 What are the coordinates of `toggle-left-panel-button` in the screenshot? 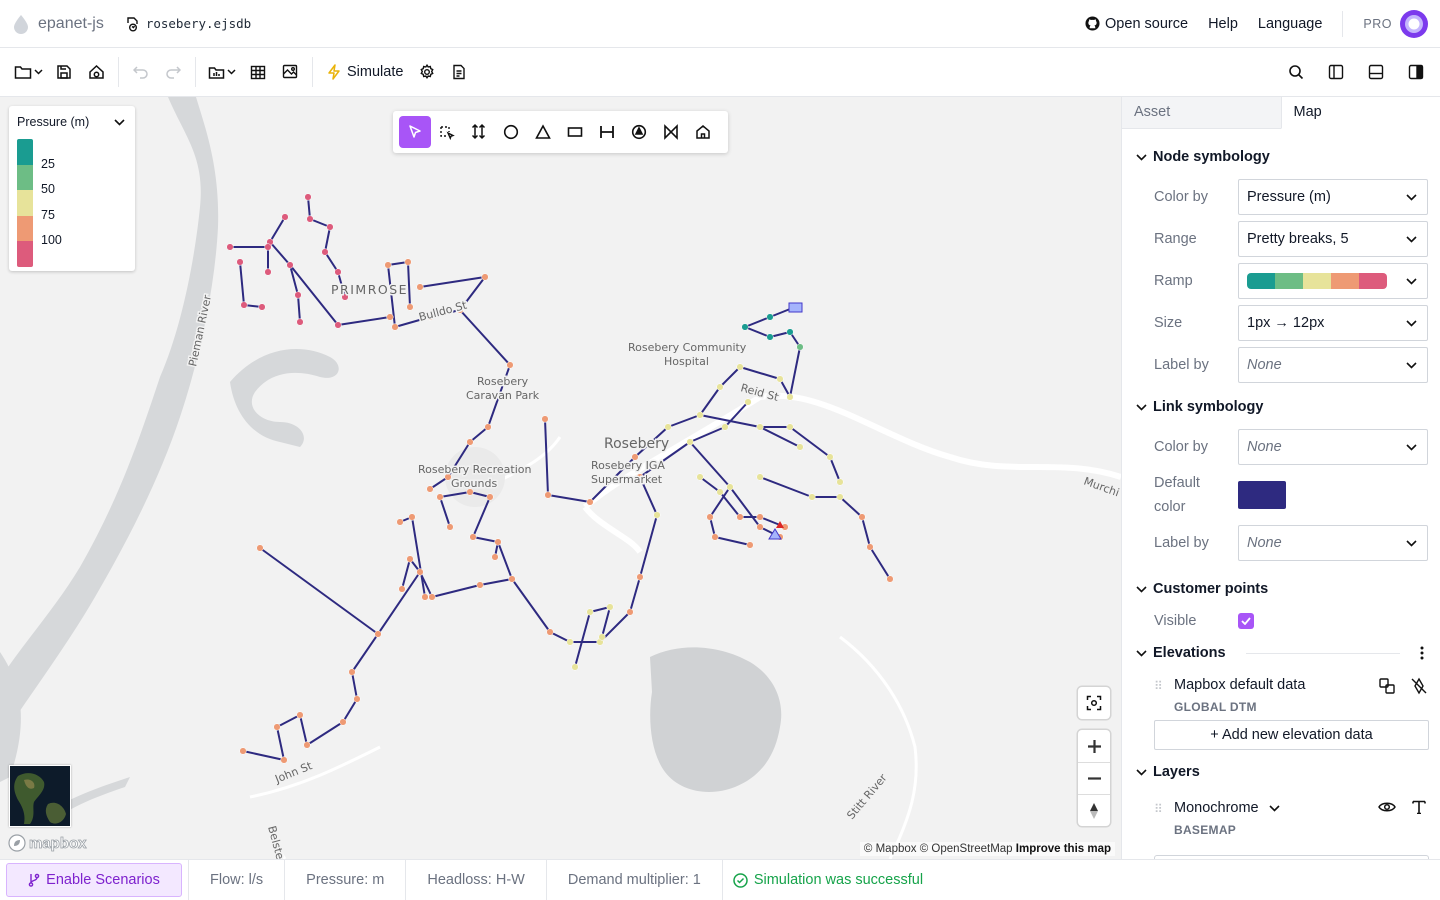 It's located at (1336, 72).